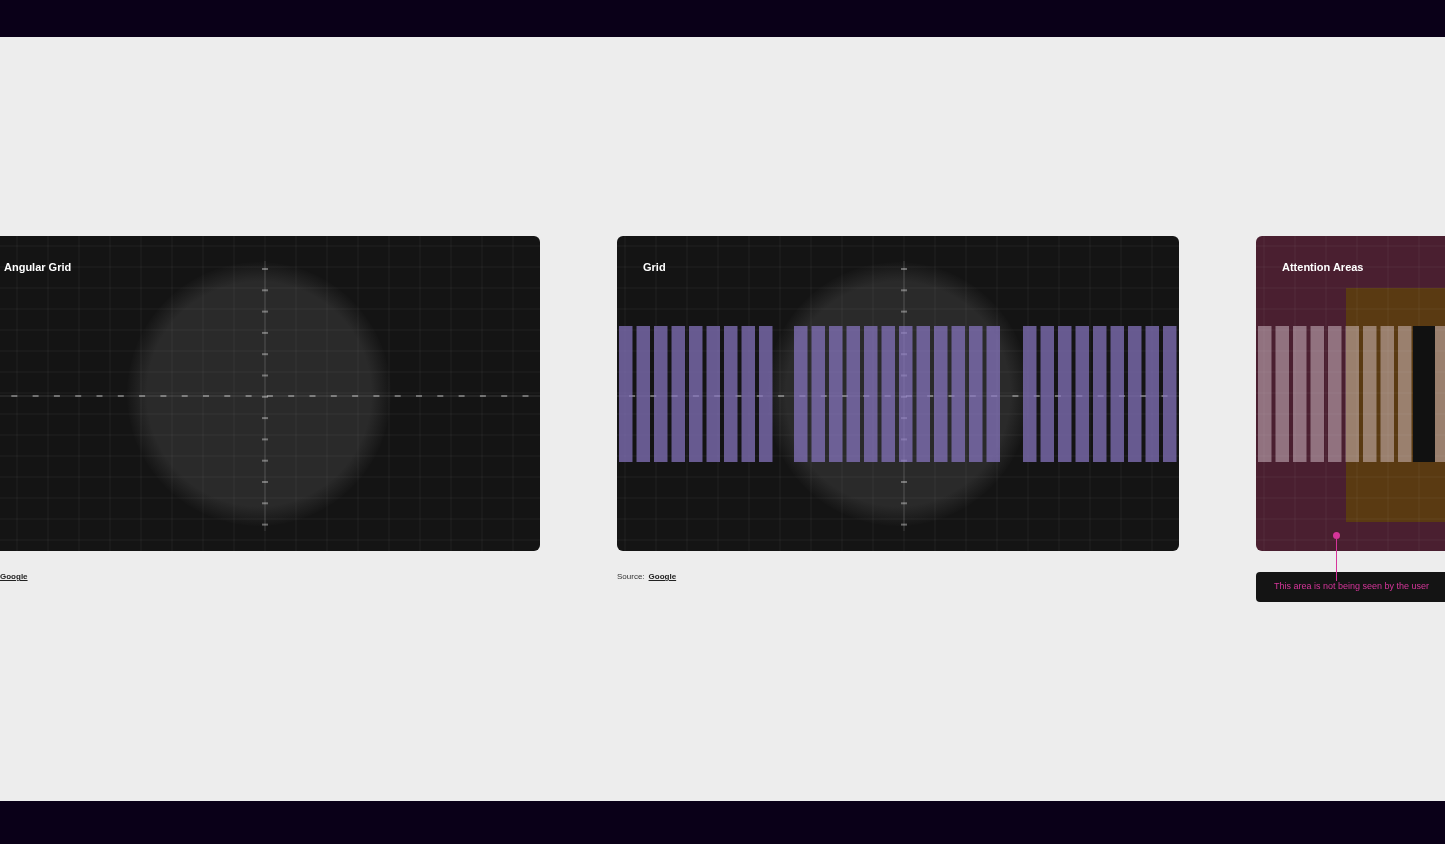 The image size is (1445, 844). What do you see at coordinates (1352, 587) in the screenshot?
I see `note-text: This area is not being seen by the user` at bounding box center [1352, 587].